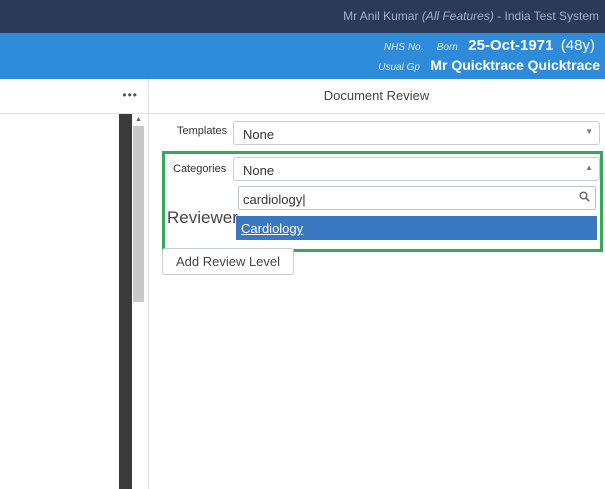 The height and width of the screenshot is (489, 605). I want to click on categories-label: Categories, so click(200, 169).